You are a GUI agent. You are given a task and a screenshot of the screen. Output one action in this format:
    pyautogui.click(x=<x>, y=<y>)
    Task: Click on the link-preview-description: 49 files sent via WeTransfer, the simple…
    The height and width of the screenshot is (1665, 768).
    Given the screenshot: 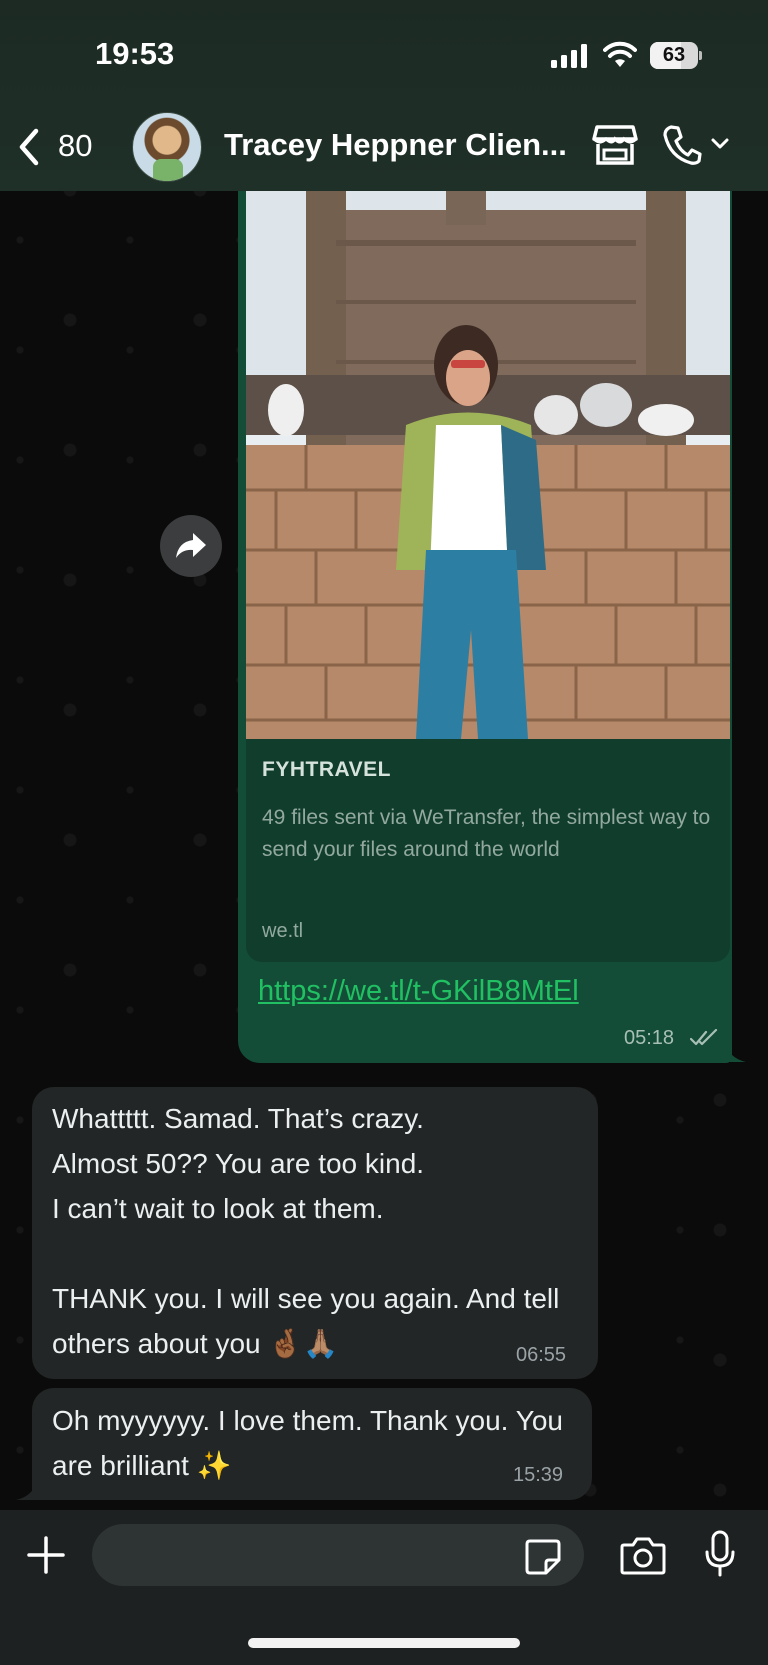 What is the action you would take?
    pyautogui.click(x=486, y=833)
    